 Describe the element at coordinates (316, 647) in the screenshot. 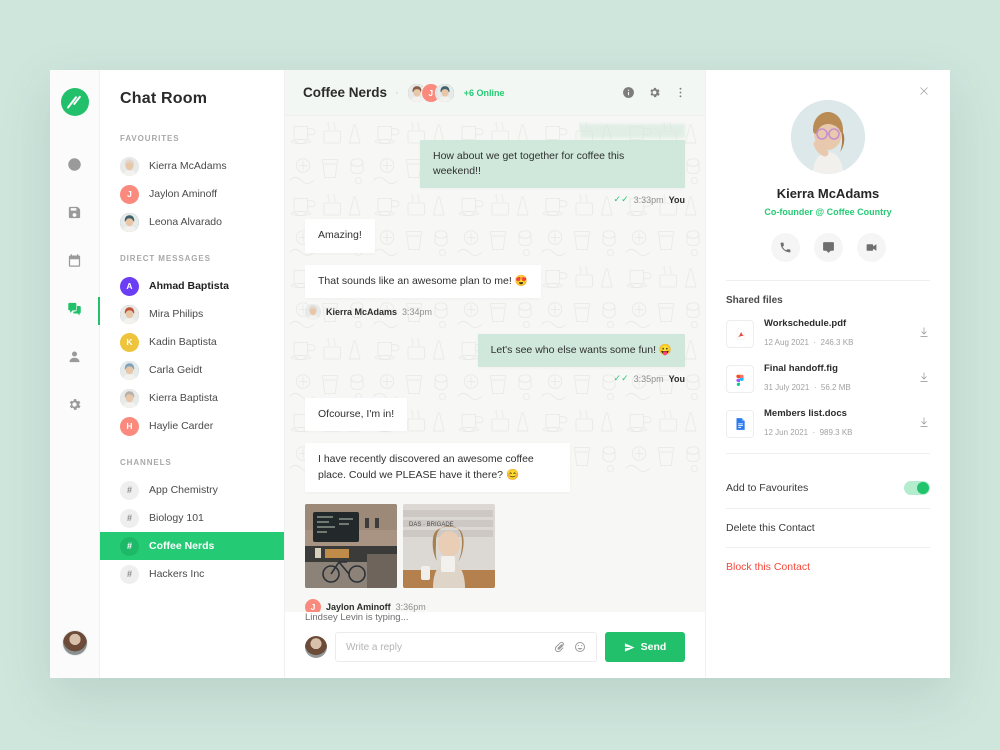

I see `composer-avatar` at that location.